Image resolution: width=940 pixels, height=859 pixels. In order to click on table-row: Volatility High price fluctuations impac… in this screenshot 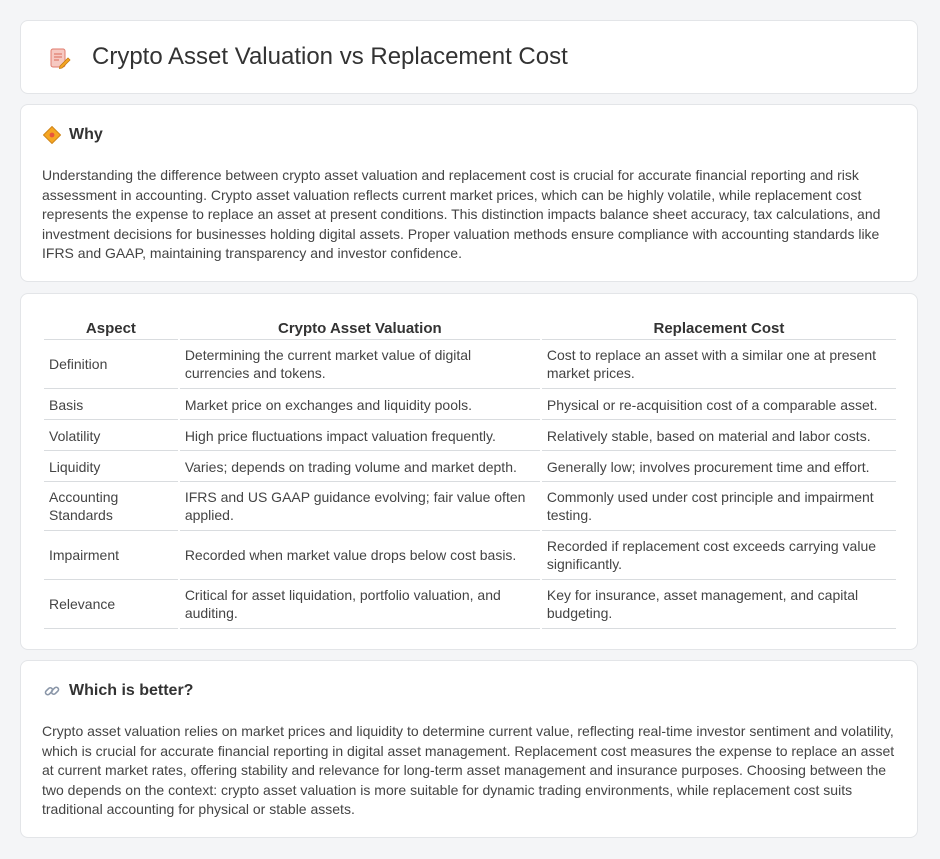, I will do `click(470, 435)`.